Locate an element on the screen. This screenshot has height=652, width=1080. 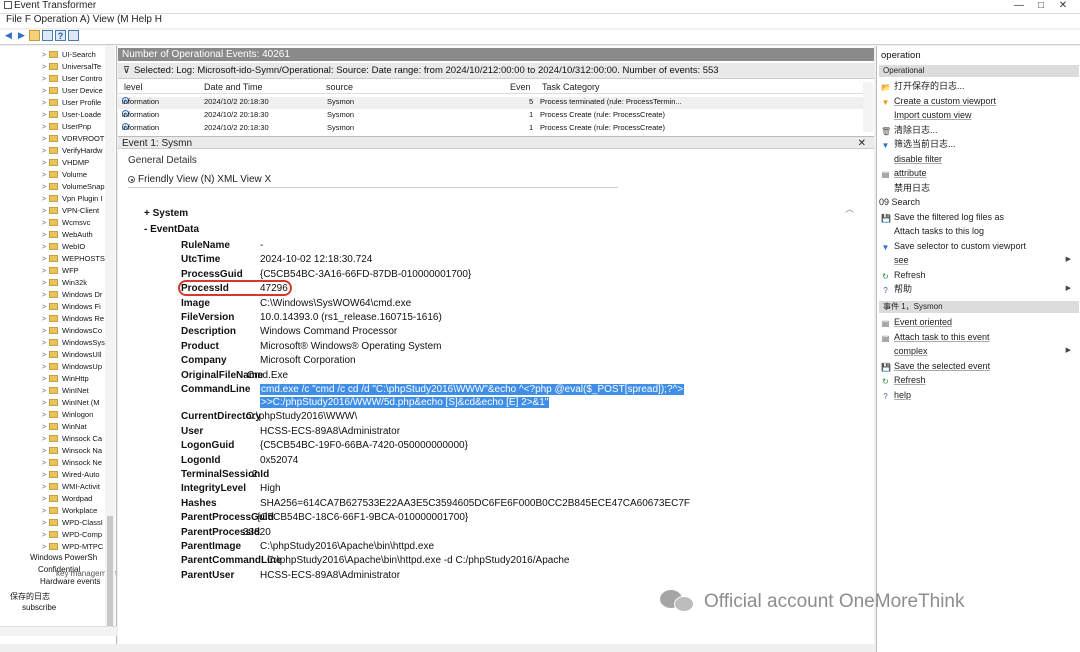
tree-item: > VPN-Client is located at coordinates (70, 212).